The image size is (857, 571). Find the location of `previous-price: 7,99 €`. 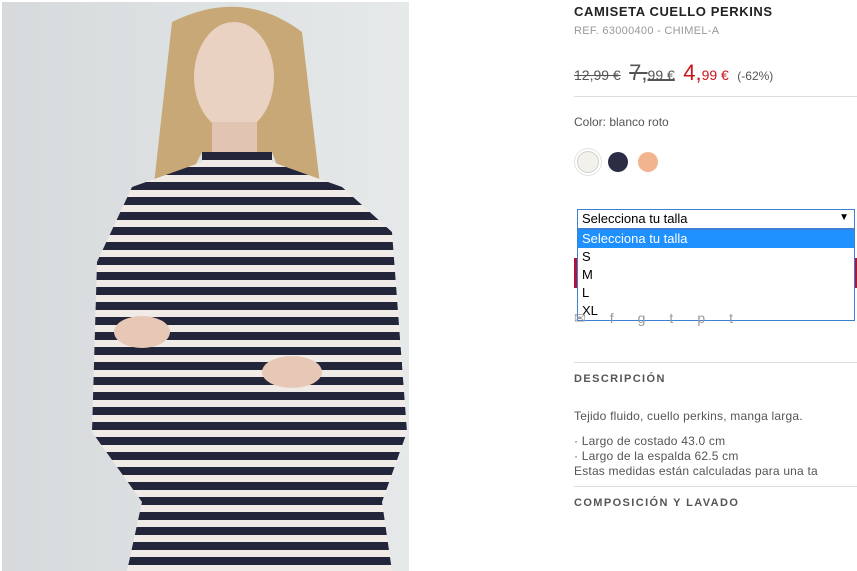

previous-price: 7,99 € is located at coordinates (652, 72).